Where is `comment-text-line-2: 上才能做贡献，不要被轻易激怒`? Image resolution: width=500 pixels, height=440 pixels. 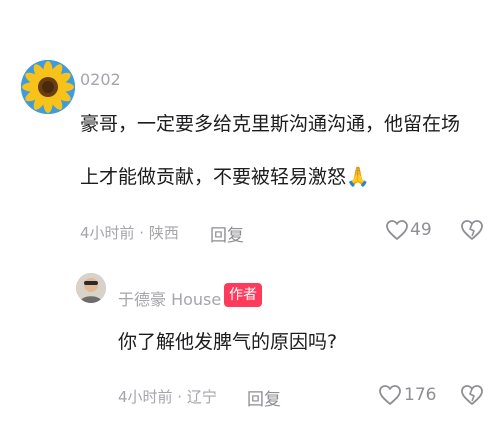 comment-text-line-2: 上才能做贡献，不要被轻易激怒 is located at coordinates (213, 177).